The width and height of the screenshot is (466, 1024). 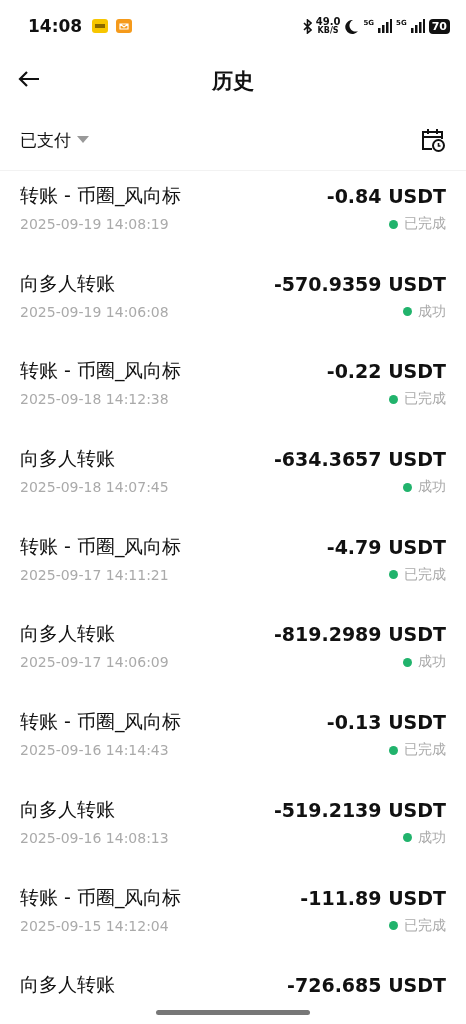 I want to click on calendar-button, so click(x=433, y=140).